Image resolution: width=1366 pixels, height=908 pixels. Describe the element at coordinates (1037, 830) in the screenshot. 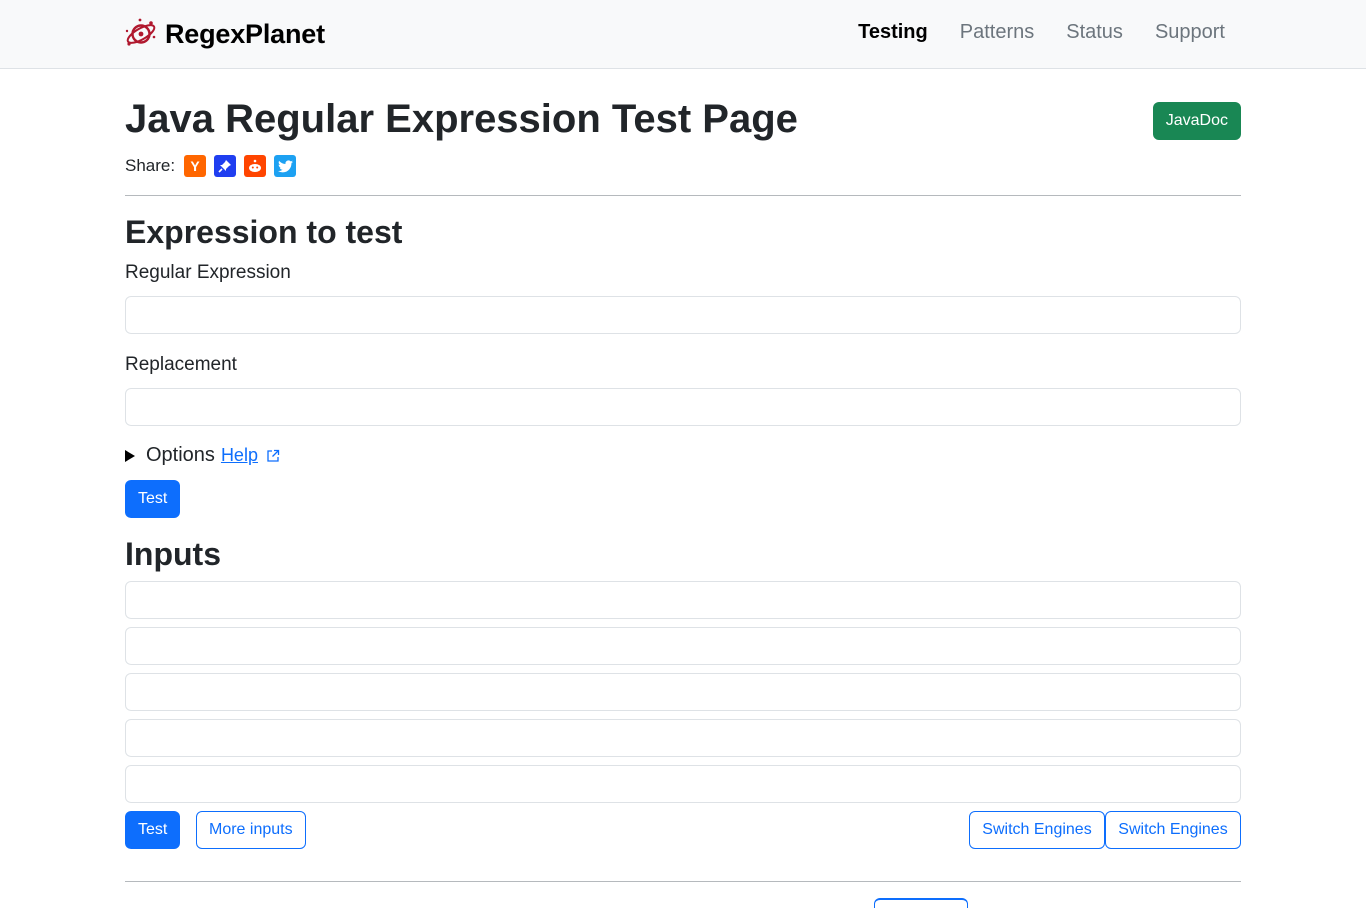

I see `switch-engines-button-1: Switch Engines` at that location.